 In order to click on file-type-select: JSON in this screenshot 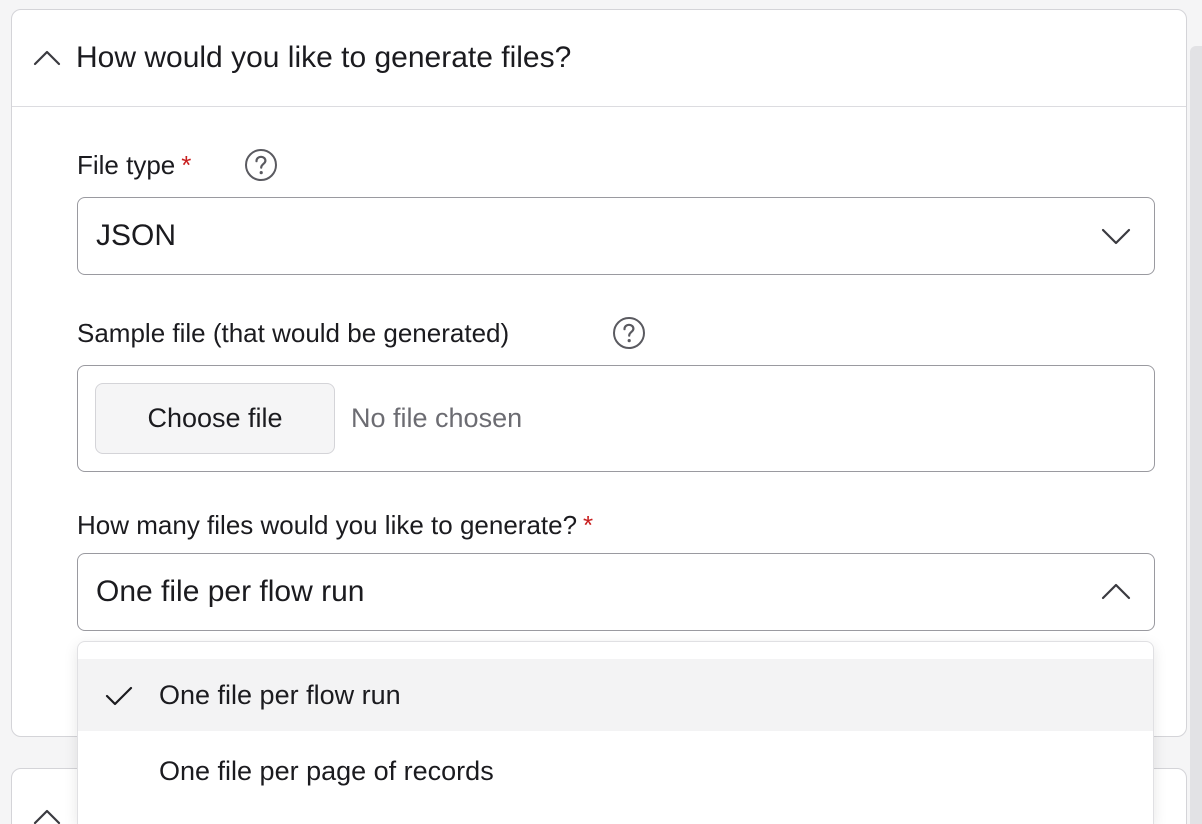, I will do `click(616, 236)`.